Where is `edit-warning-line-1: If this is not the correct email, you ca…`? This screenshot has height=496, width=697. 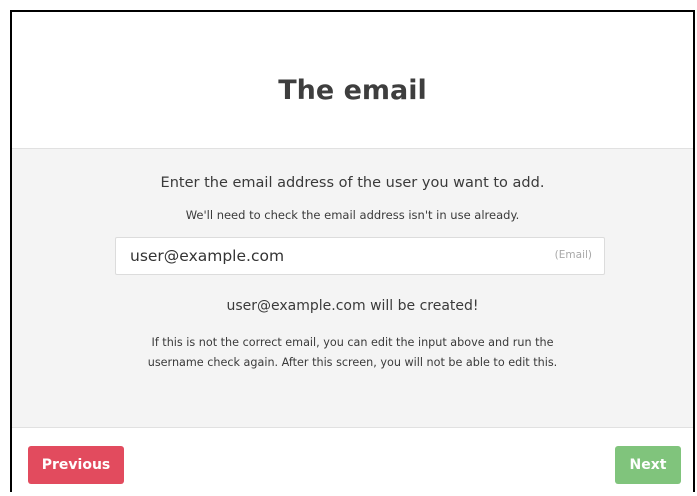 edit-warning-line-1: If this is not the correct email, you ca… is located at coordinates (352, 342).